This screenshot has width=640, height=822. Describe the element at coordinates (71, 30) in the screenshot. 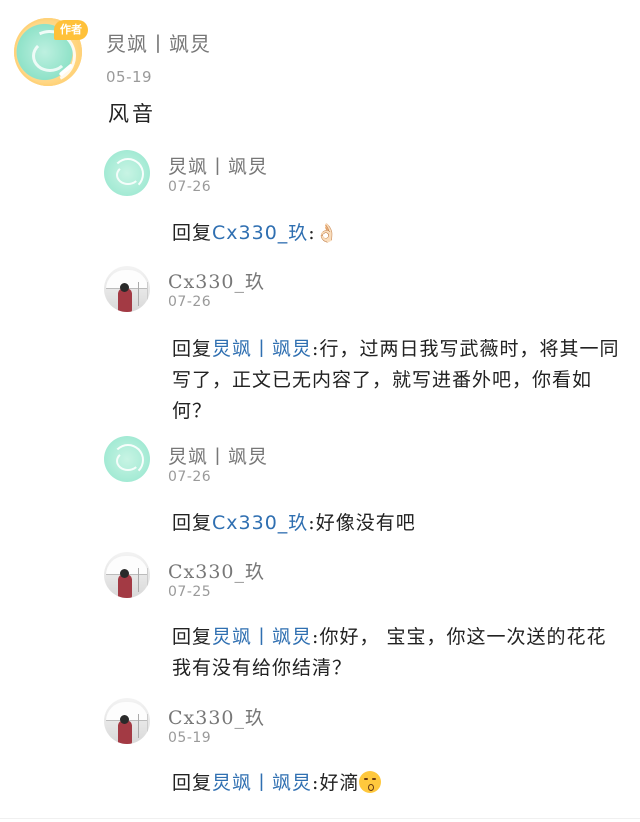

I see `author-badge: 作者` at that location.